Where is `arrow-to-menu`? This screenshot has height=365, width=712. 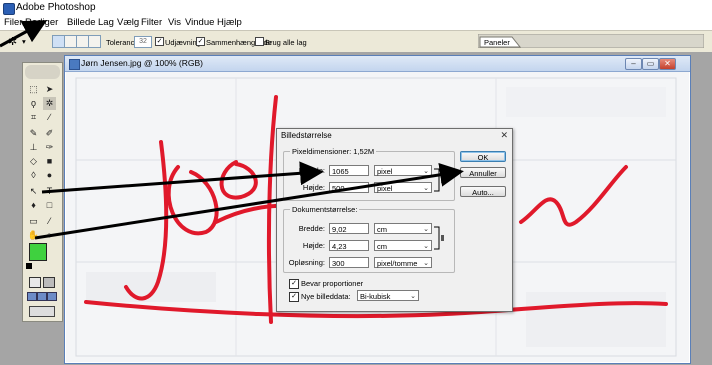 arrow-to-menu is located at coordinates (24, 34).